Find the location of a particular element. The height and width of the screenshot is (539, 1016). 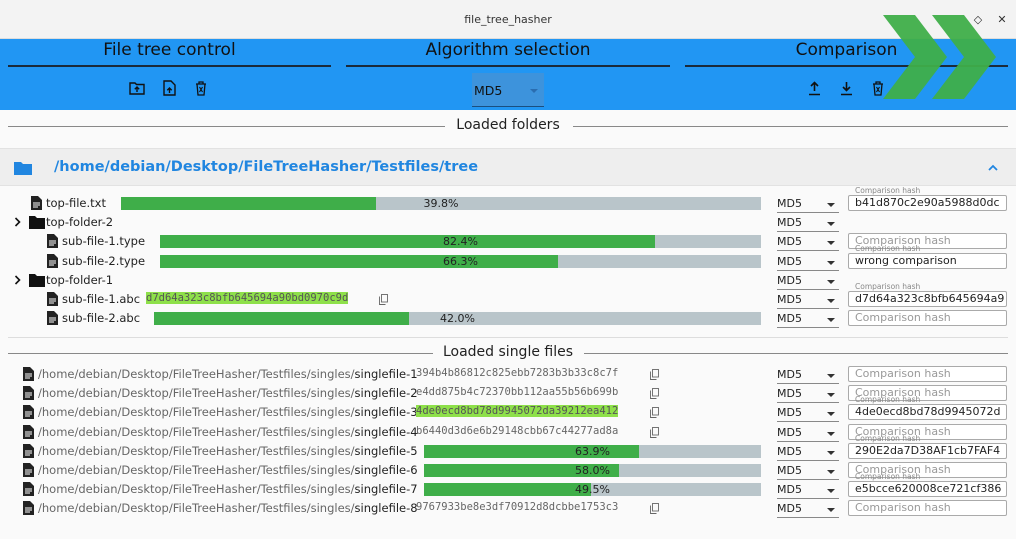

window-titlebar: file_tree_hasher is located at coordinates (508, 19).